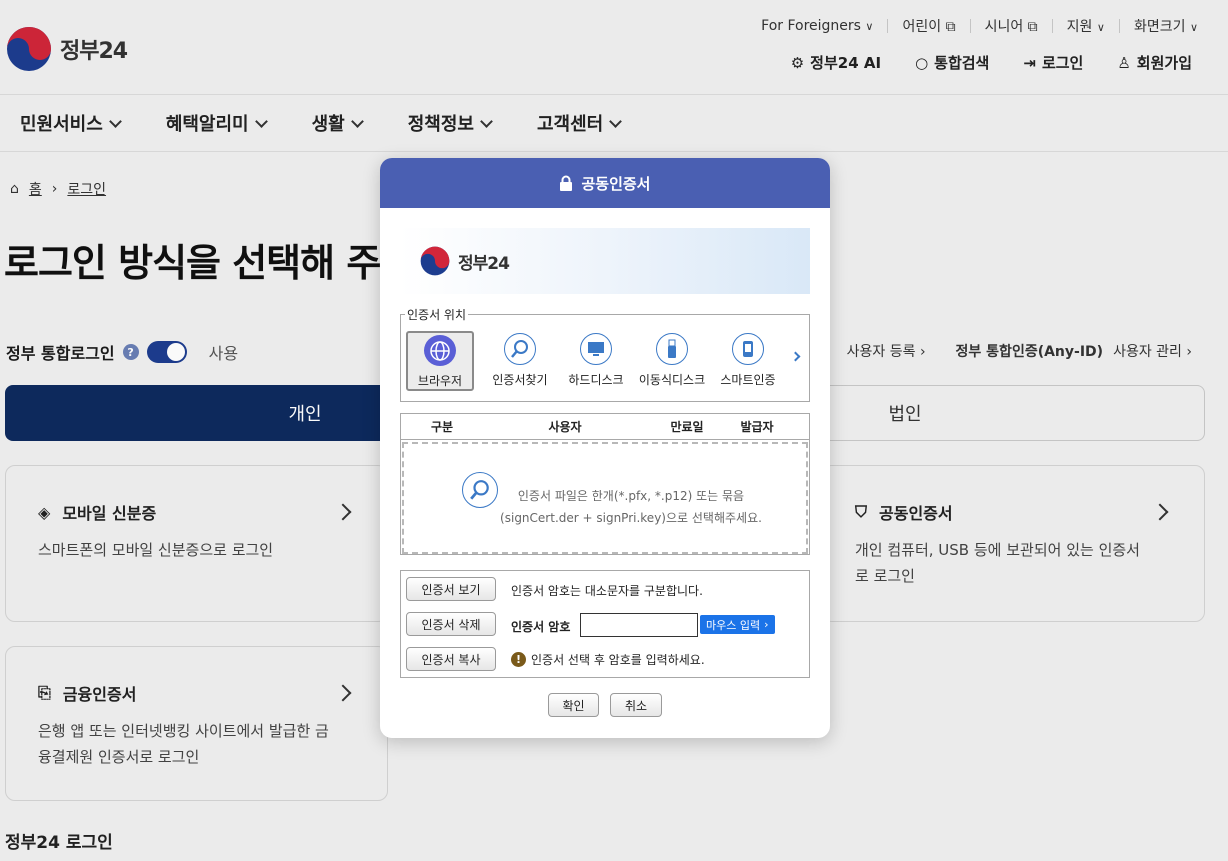  What do you see at coordinates (484, 263) in the screenshot?
I see `banner-logo-text: 정부24` at bounding box center [484, 263].